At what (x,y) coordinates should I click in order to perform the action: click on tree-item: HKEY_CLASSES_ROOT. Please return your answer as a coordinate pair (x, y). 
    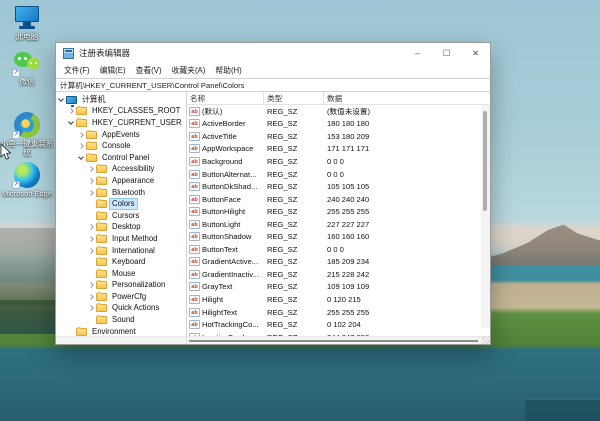
    Looking at the image, I should click on (121, 112).